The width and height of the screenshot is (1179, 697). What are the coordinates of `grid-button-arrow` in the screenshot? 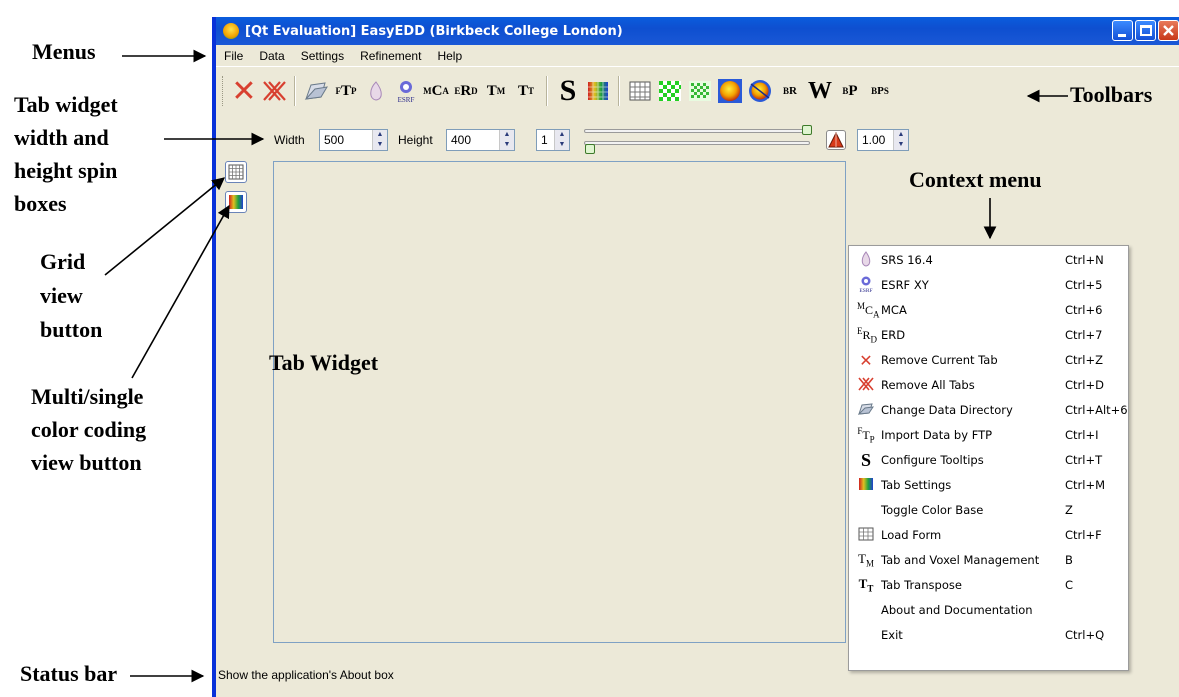 It's located at (164, 226).